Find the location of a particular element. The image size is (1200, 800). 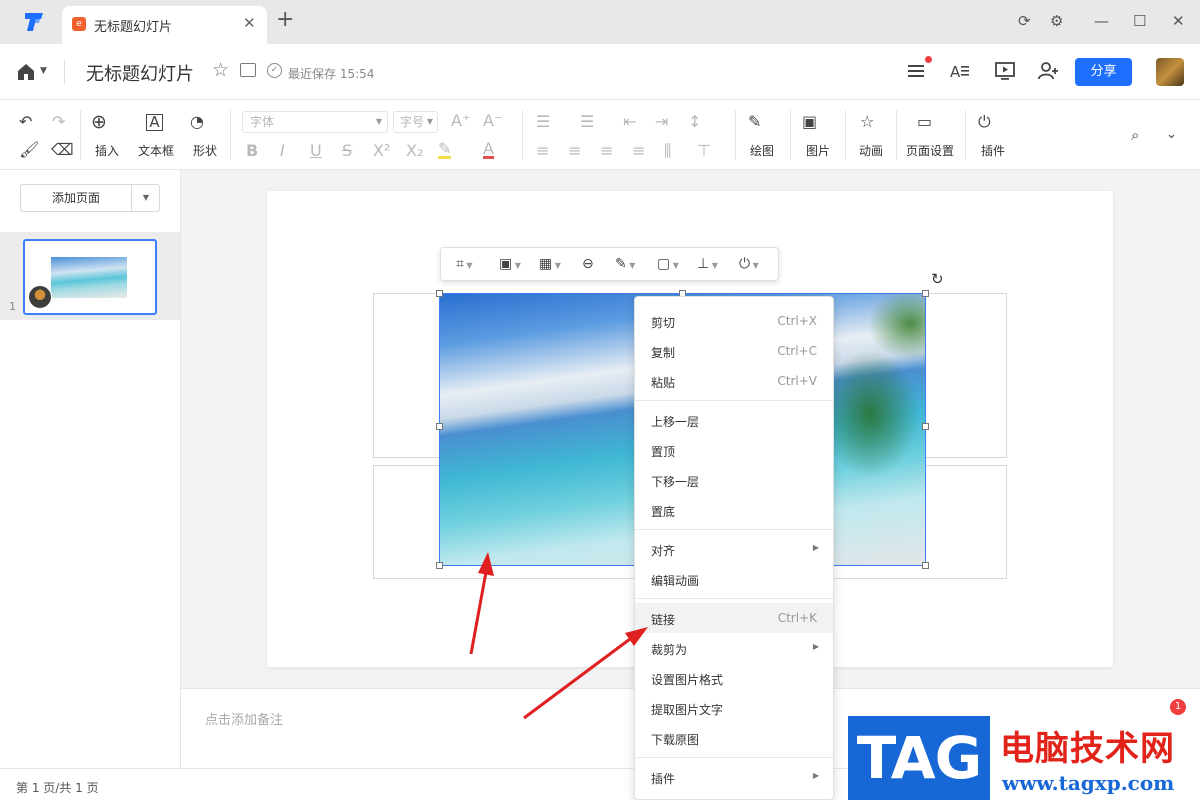

subscript-icon: X₂ is located at coordinates (414, 151).